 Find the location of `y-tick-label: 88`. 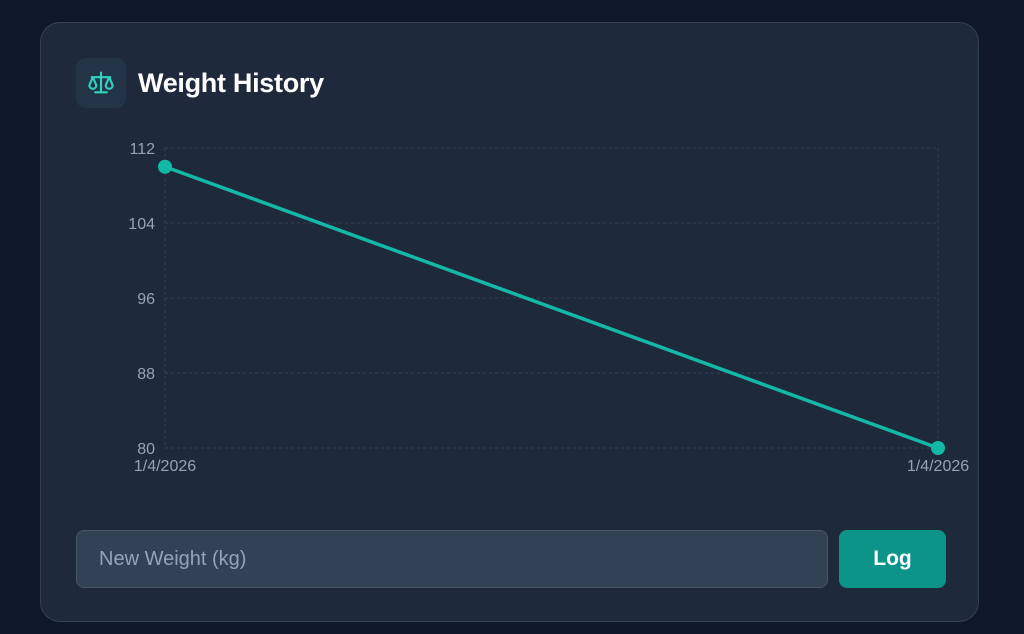

y-tick-label: 88 is located at coordinates (146, 374).